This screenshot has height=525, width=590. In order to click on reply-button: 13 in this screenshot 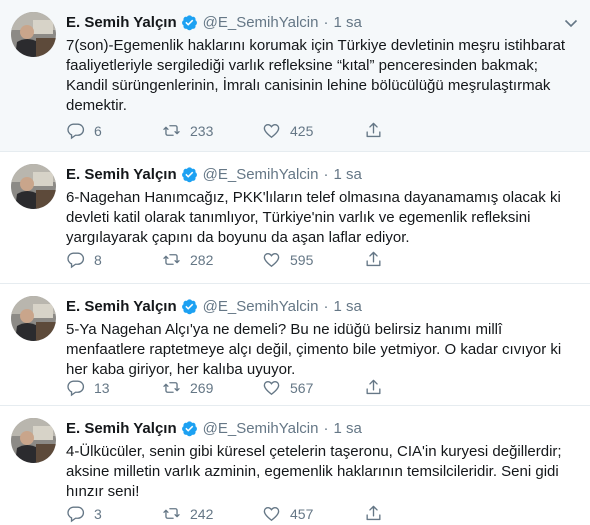, I will do `click(114, 387)`.